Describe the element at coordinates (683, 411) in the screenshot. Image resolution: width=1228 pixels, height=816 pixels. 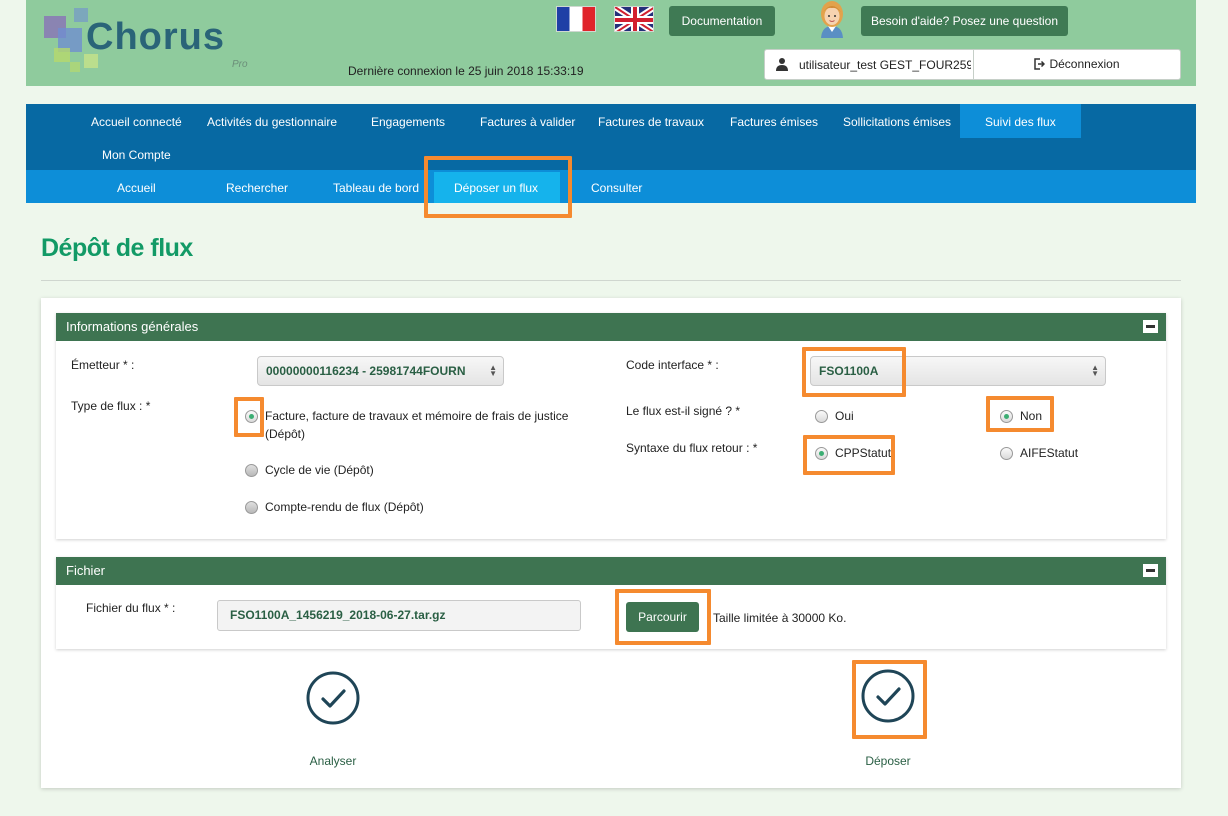
I see `signed-label: Le flux est-il signé ? *` at that location.